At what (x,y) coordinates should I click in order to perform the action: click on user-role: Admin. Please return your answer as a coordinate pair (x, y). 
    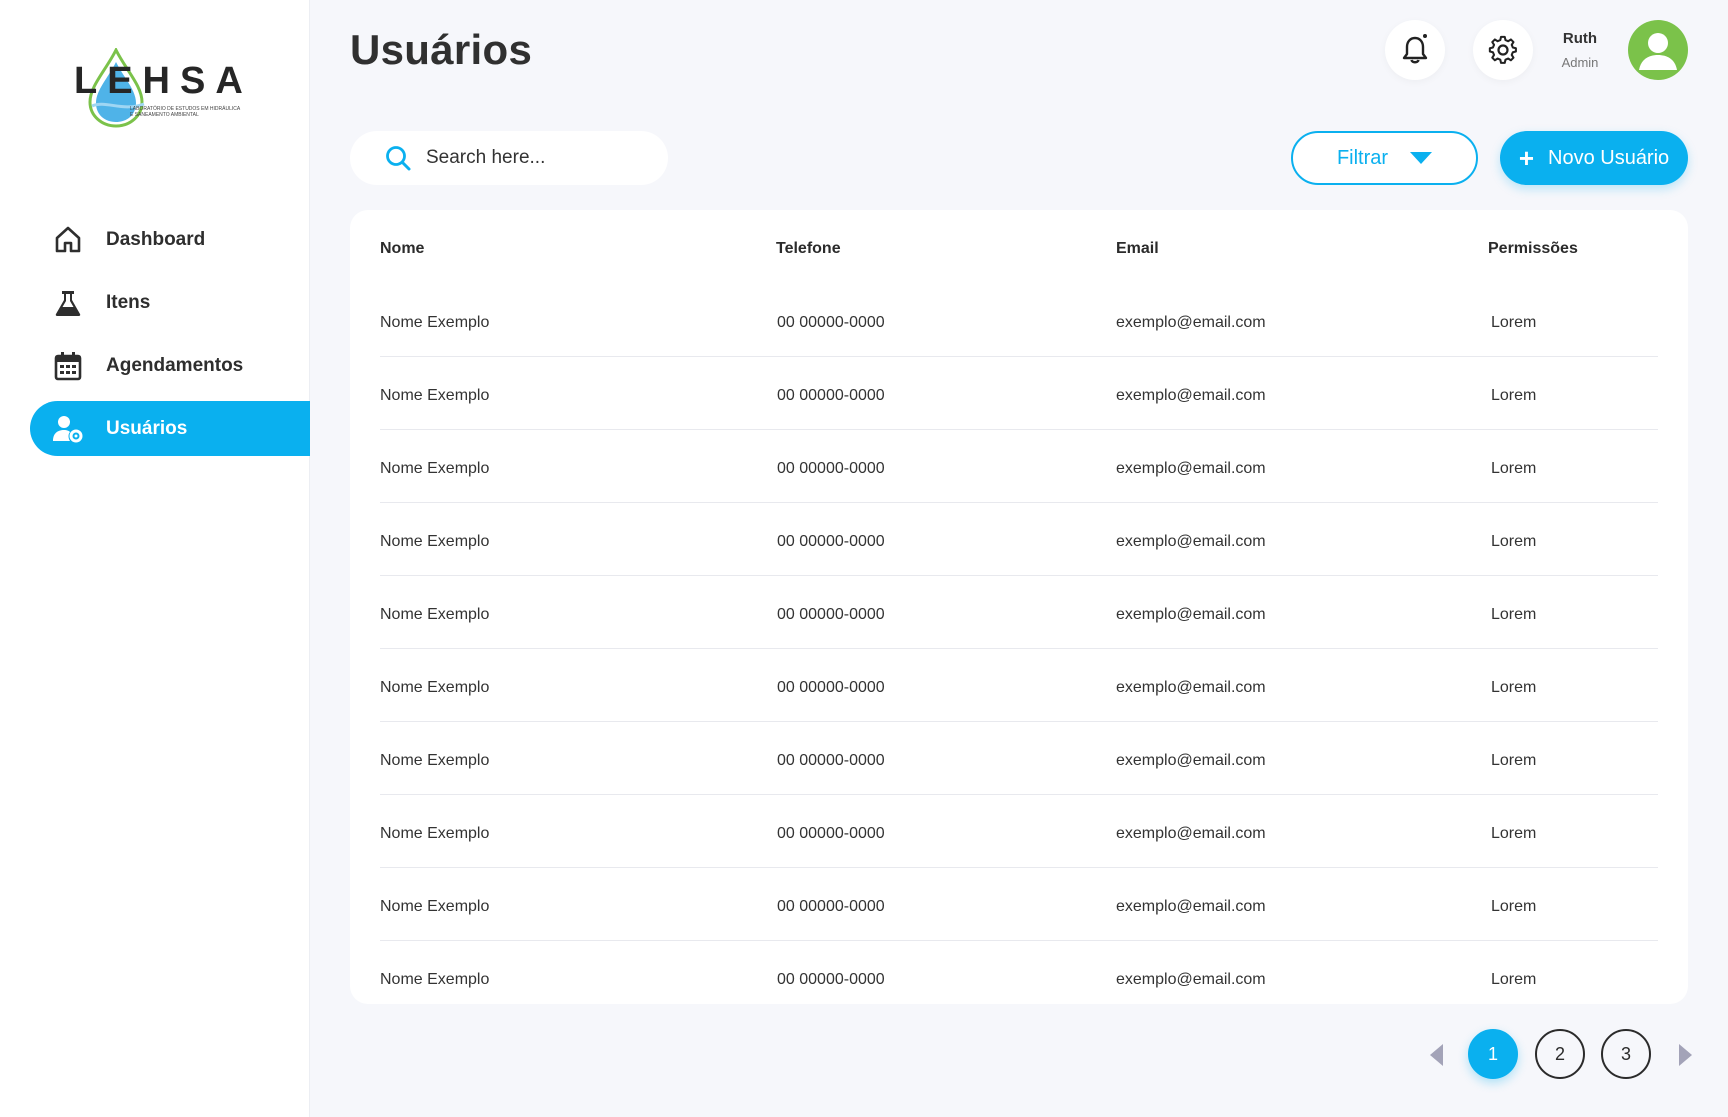
    Looking at the image, I should click on (1580, 62).